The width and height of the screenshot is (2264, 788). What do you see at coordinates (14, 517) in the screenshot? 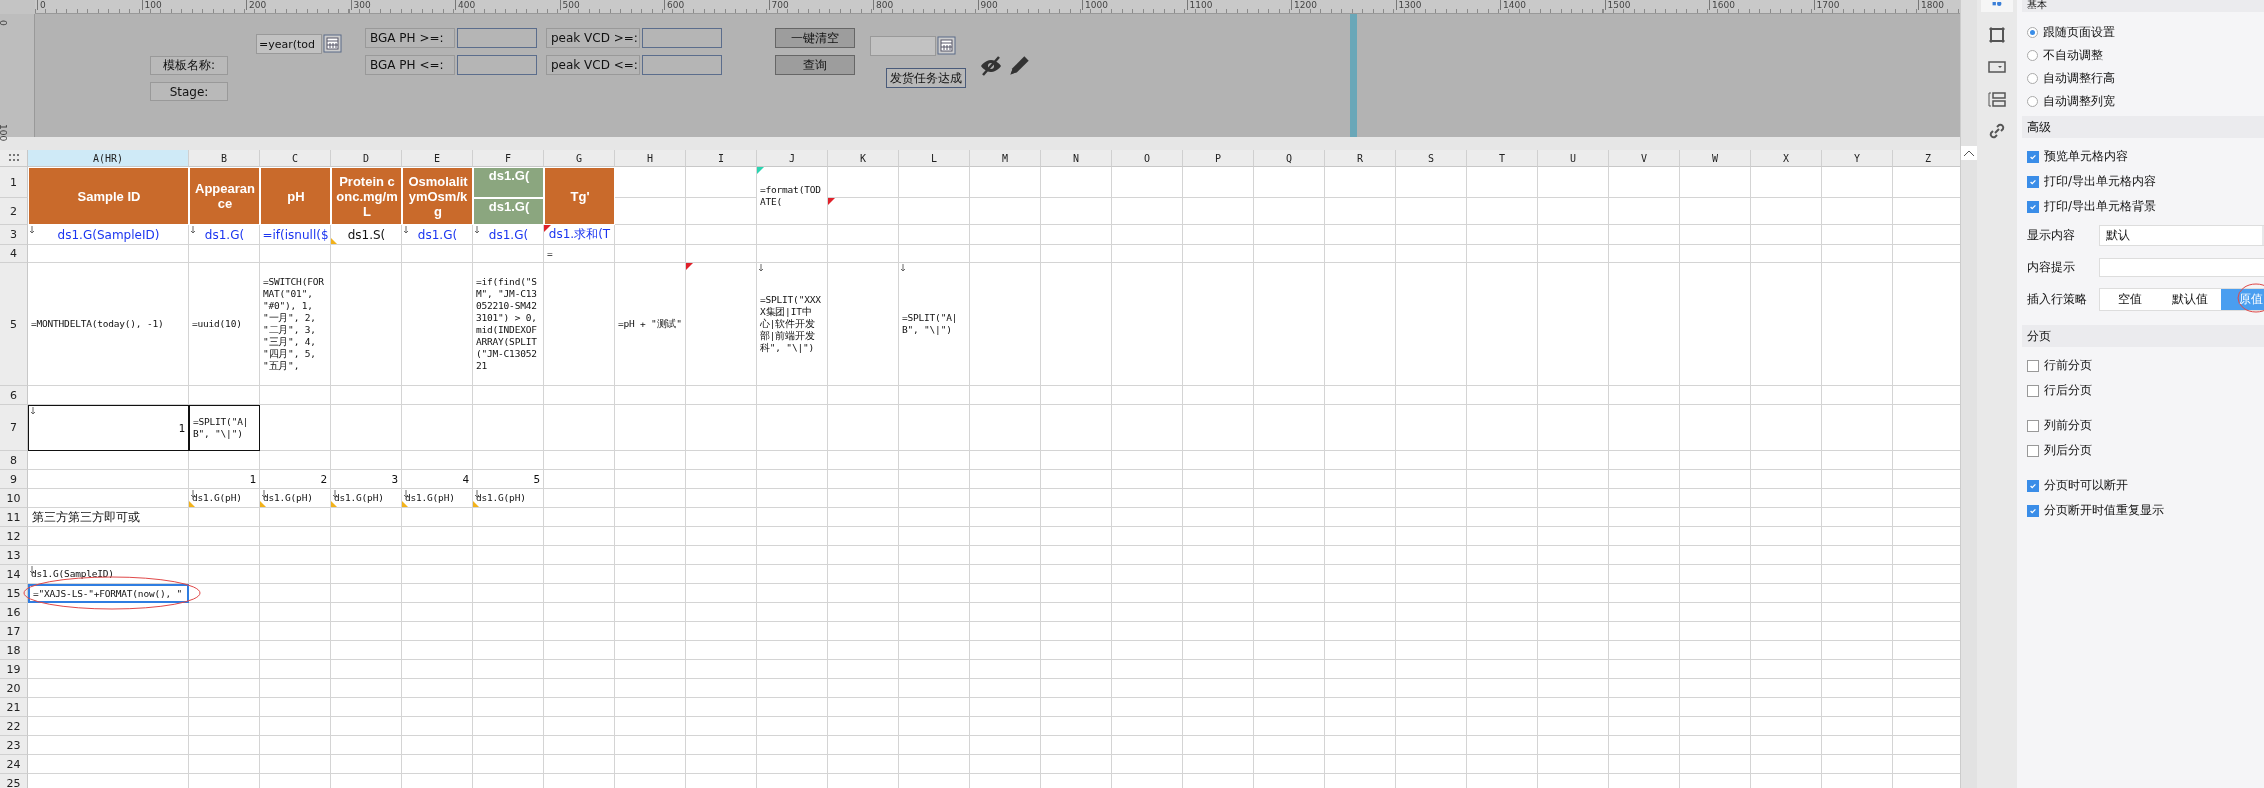
I see `row-header: 11` at bounding box center [14, 517].